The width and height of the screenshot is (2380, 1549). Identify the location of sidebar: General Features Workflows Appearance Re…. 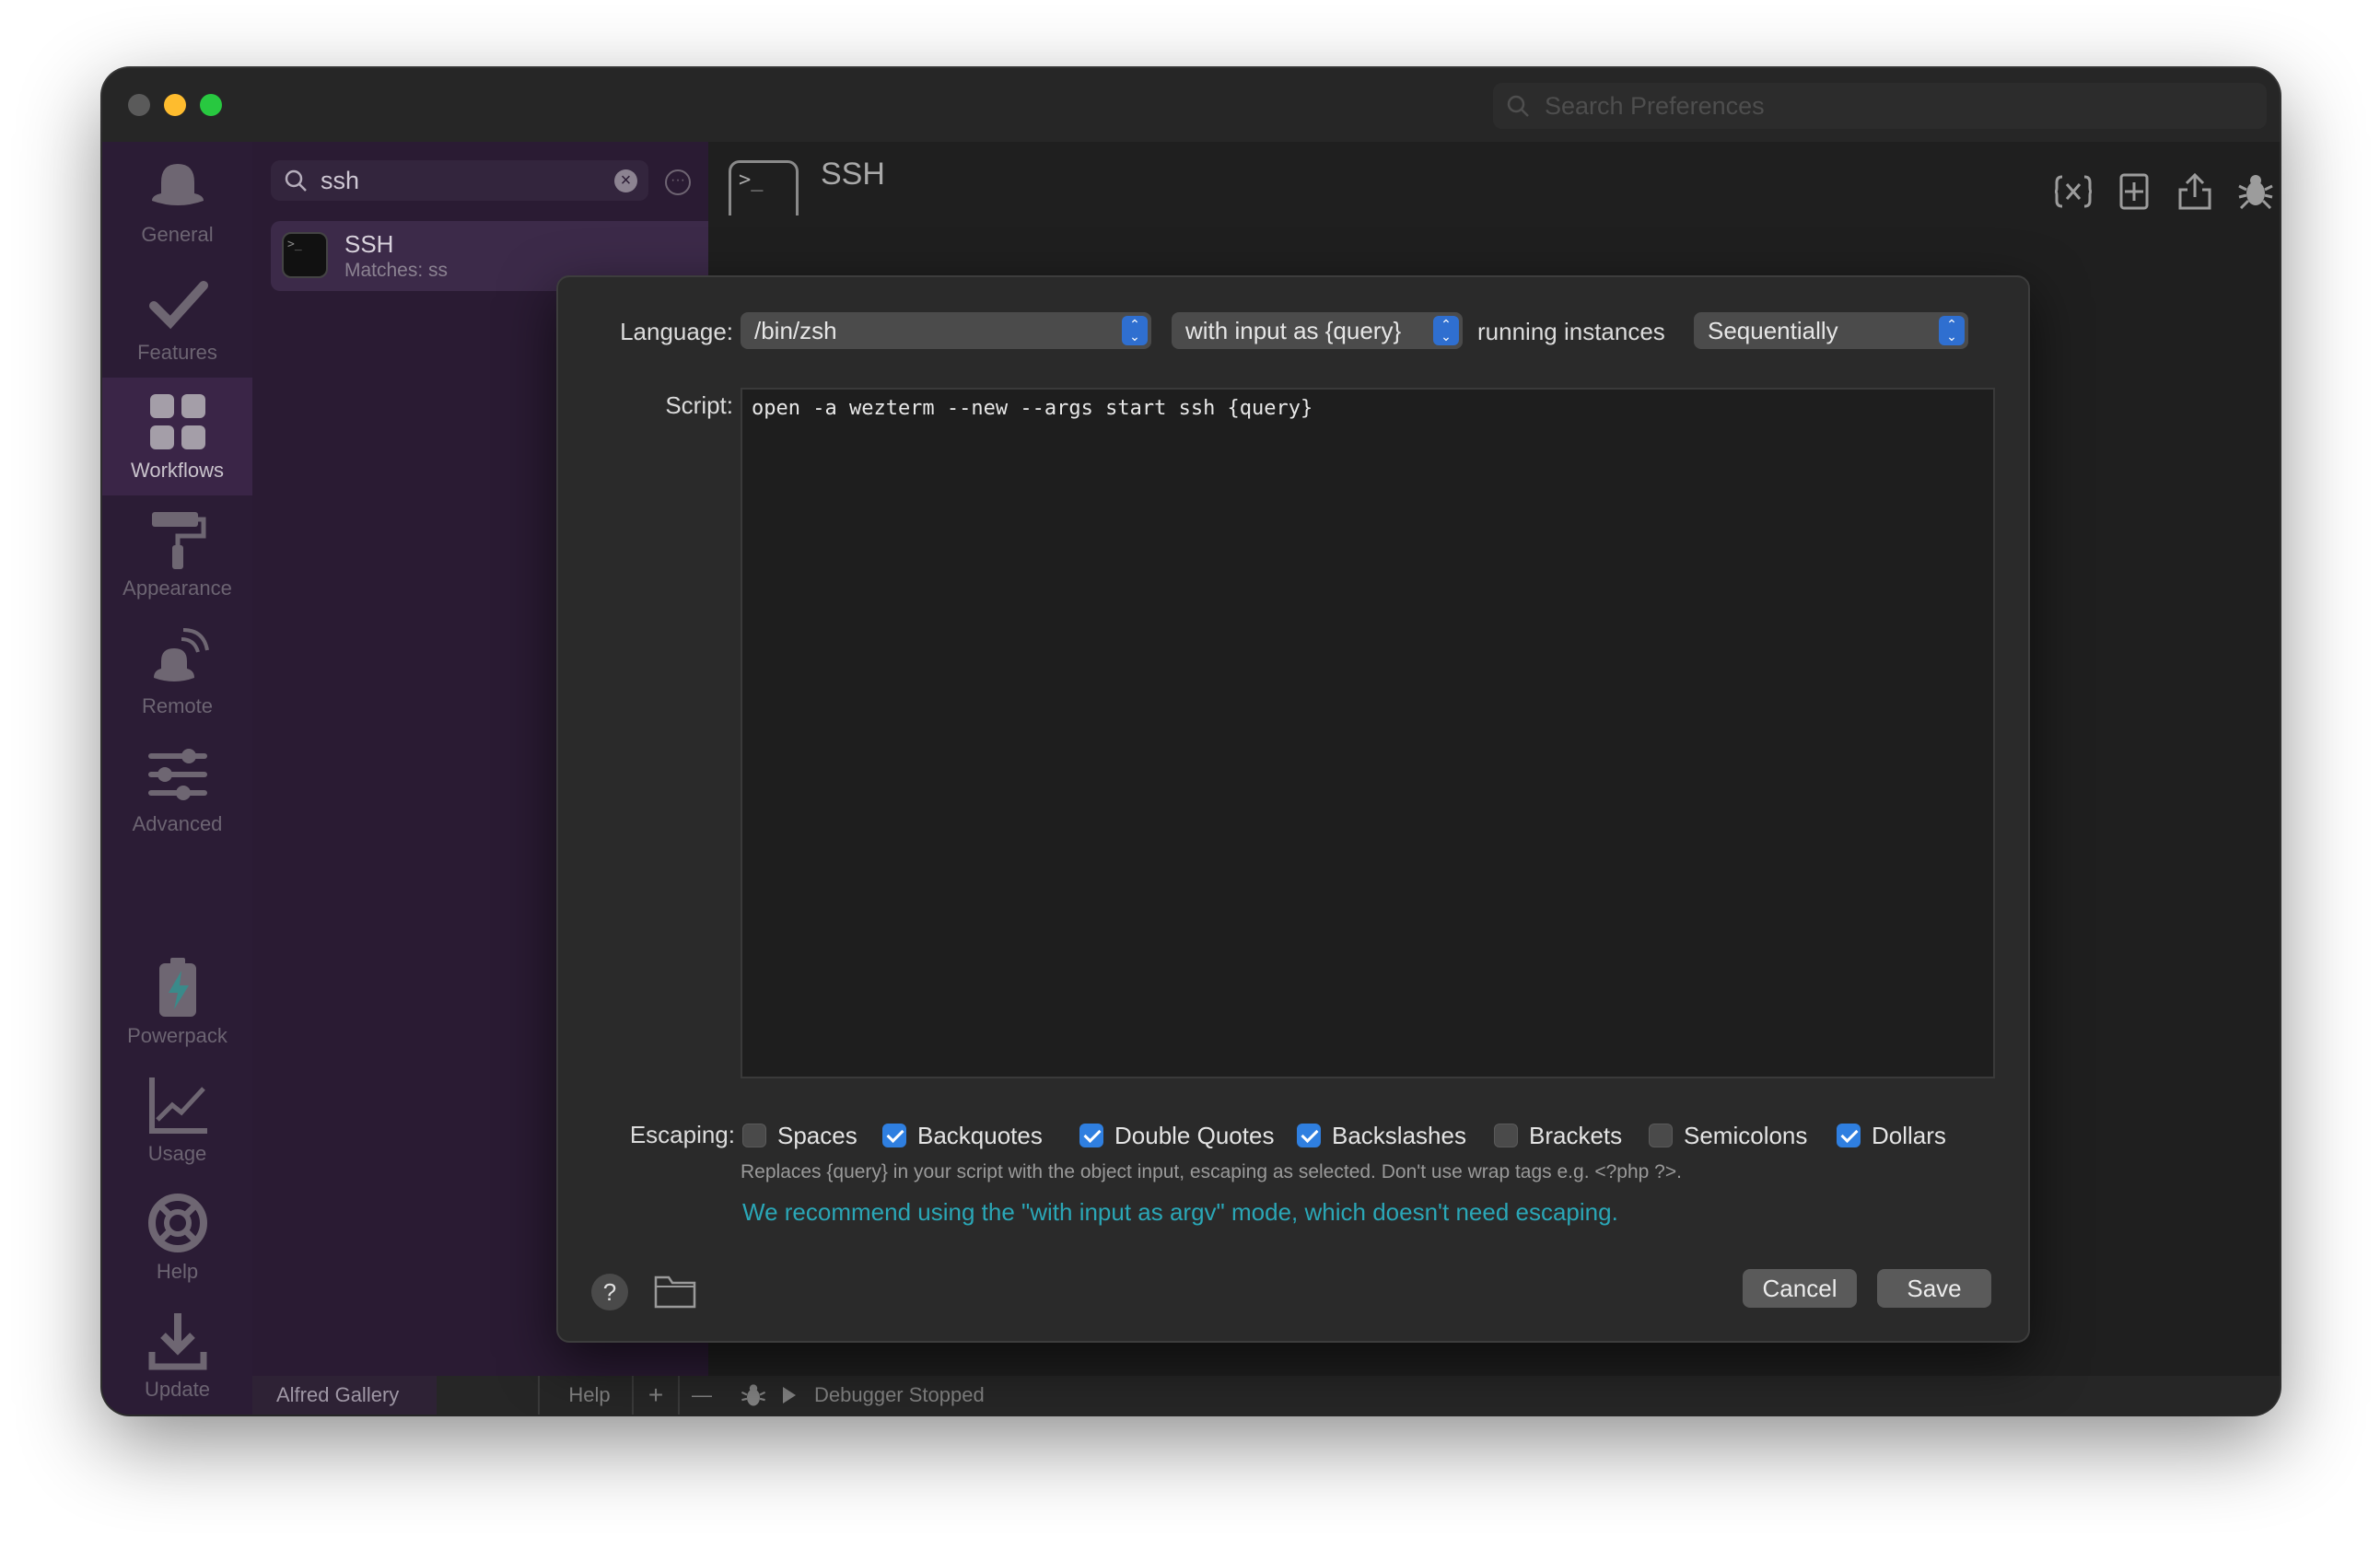
(177, 778).